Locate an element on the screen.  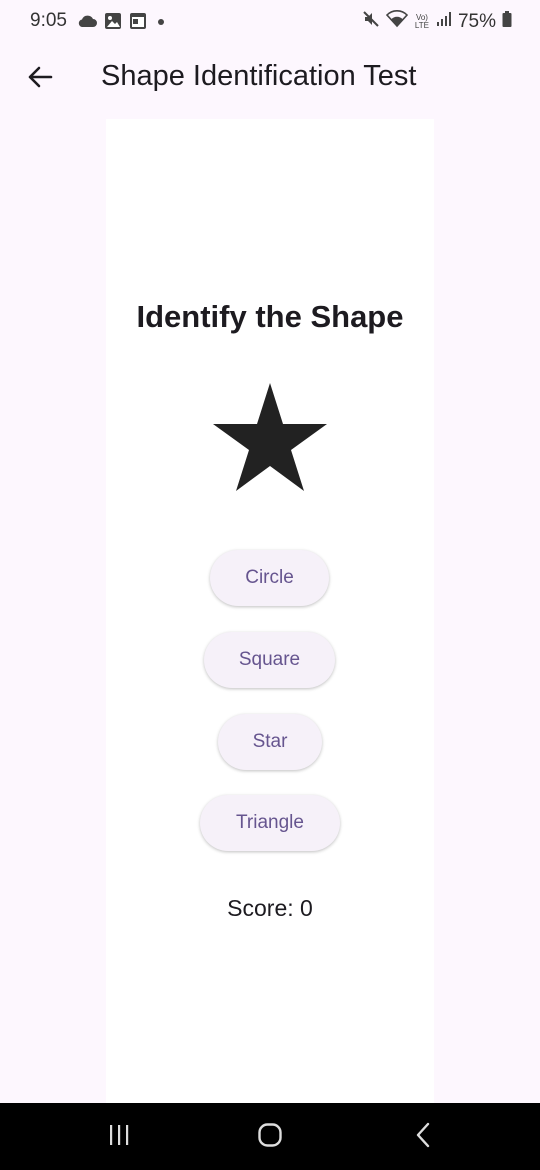
option-circle-button: Circle is located at coordinates (269, 578).